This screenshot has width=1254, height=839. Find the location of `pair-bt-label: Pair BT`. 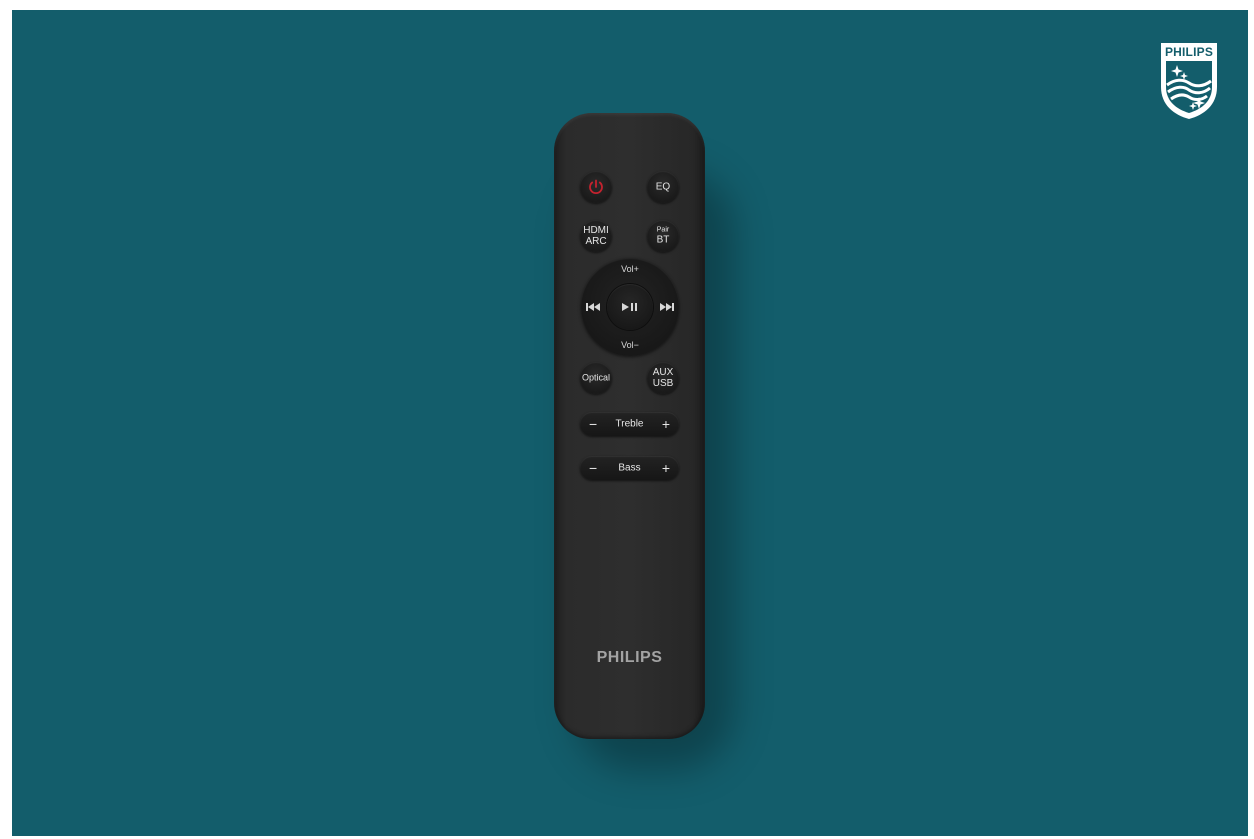

pair-bt-label: Pair BT is located at coordinates (663, 236).